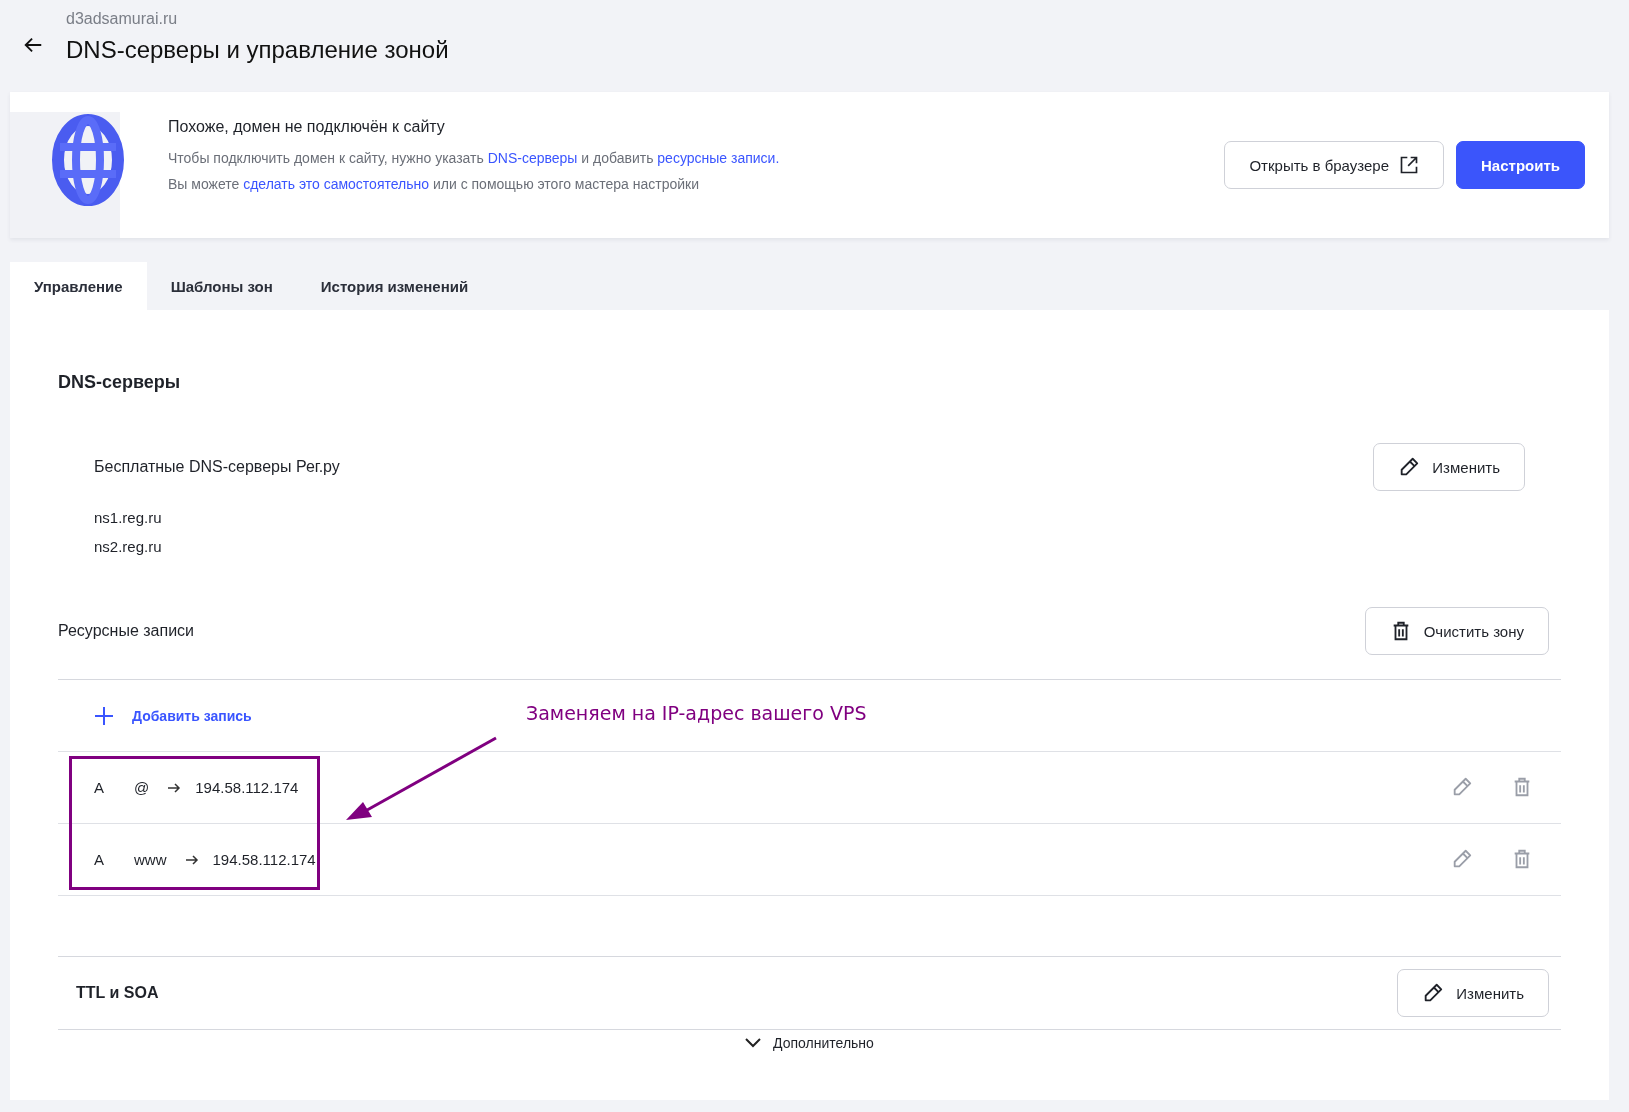 This screenshot has height=1112, width=1629. What do you see at coordinates (216, 467) in the screenshot?
I see `dns-provider-name: Бесплатные DNS-серверы Рег.ру` at bounding box center [216, 467].